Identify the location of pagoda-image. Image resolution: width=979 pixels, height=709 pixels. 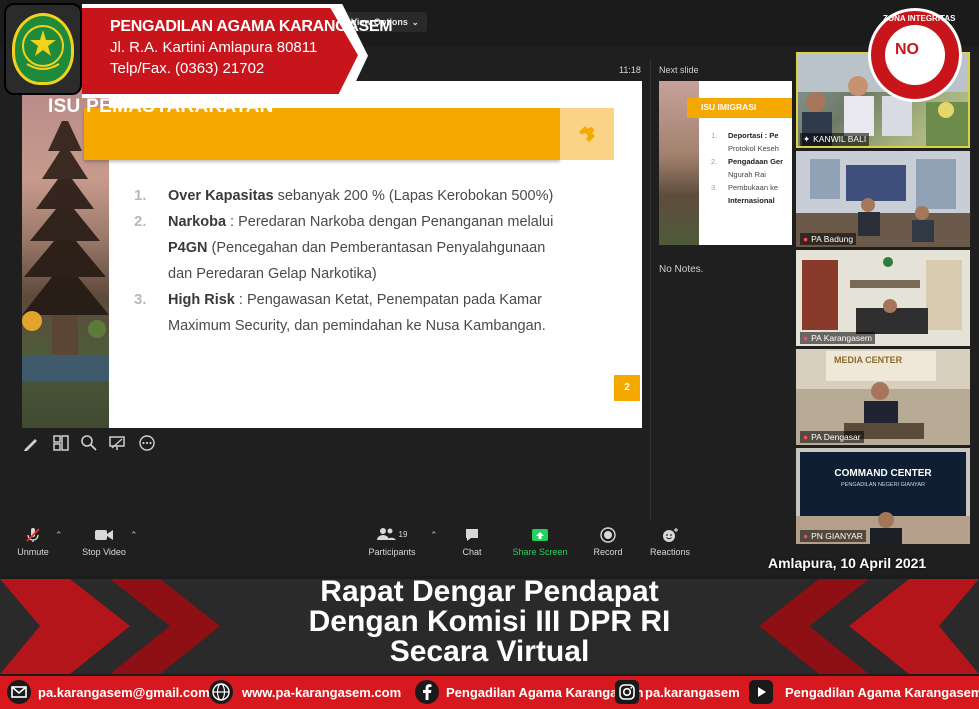
(65, 251).